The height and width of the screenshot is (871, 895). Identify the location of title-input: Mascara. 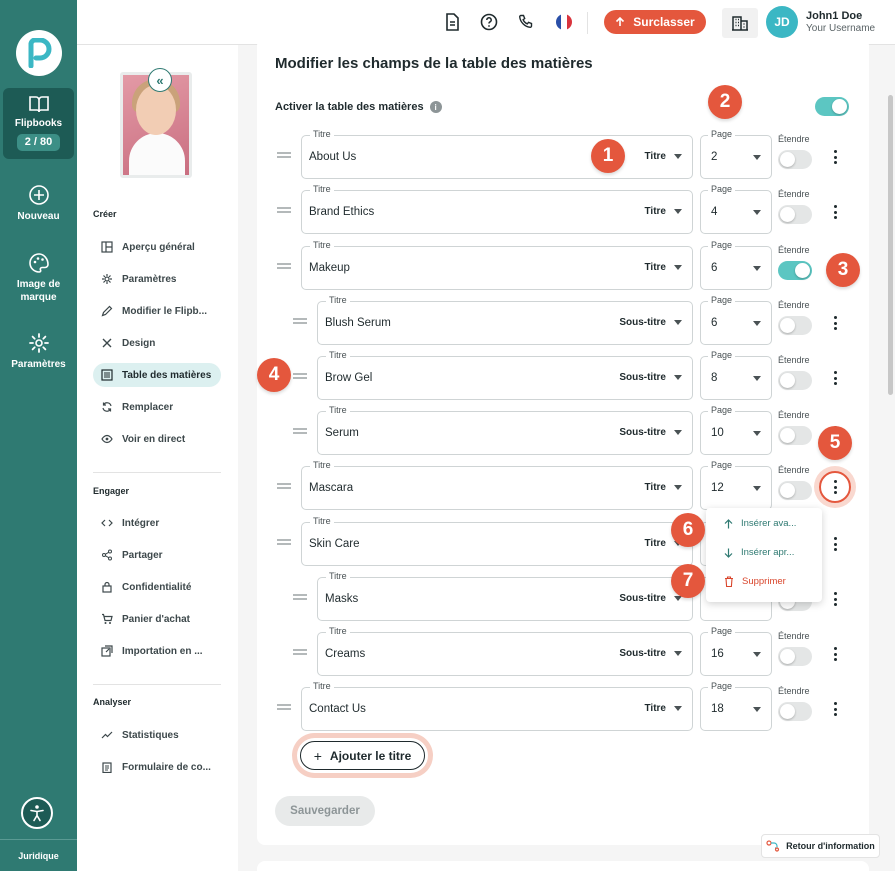
(331, 488).